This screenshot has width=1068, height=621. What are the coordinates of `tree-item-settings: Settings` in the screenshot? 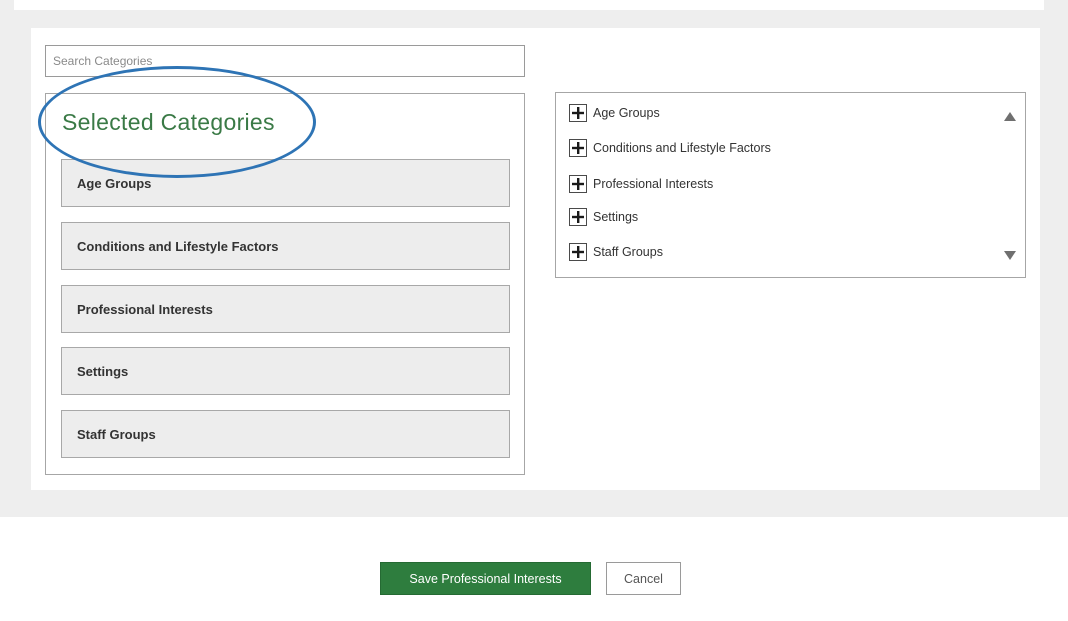 It's located at (603, 217).